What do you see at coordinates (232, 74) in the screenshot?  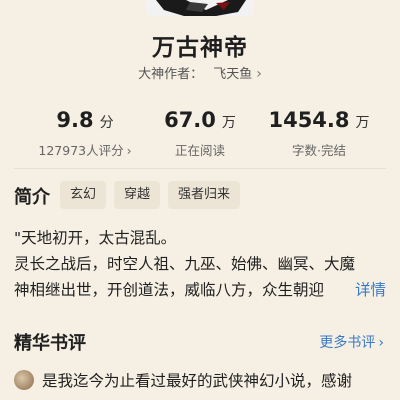 I see `author-name: 飞天鱼` at bounding box center [232, 74].